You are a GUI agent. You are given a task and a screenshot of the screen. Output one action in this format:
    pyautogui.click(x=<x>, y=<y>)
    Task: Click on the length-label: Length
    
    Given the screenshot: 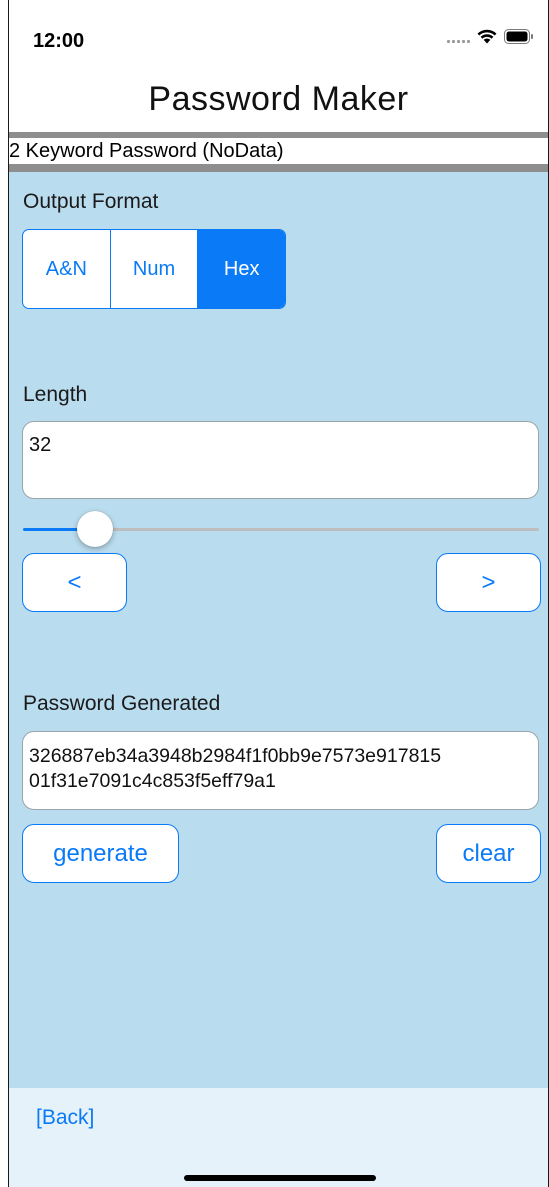 What is the action you would take?
    pyautogui.click(x=55, y=394)
    